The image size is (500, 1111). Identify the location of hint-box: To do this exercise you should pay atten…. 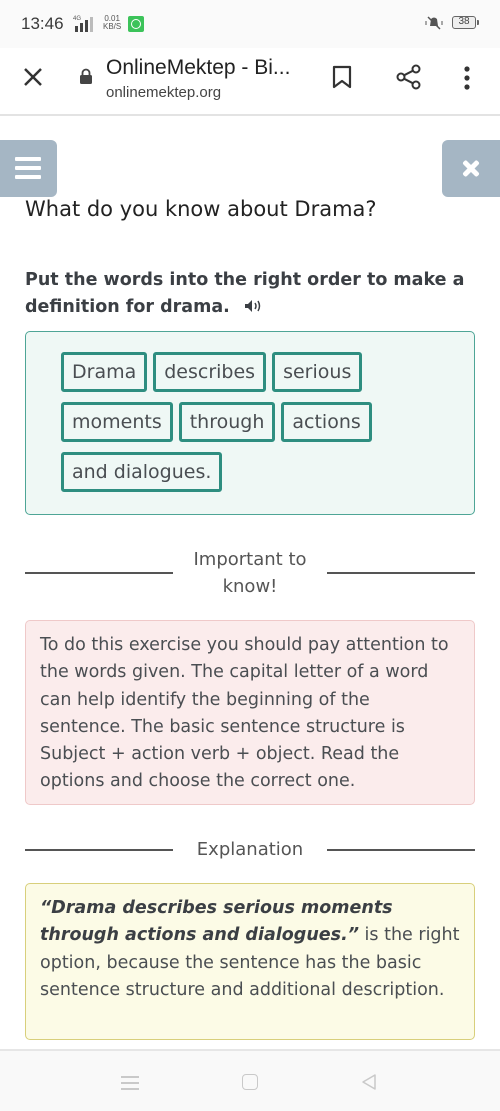
(250, 712).